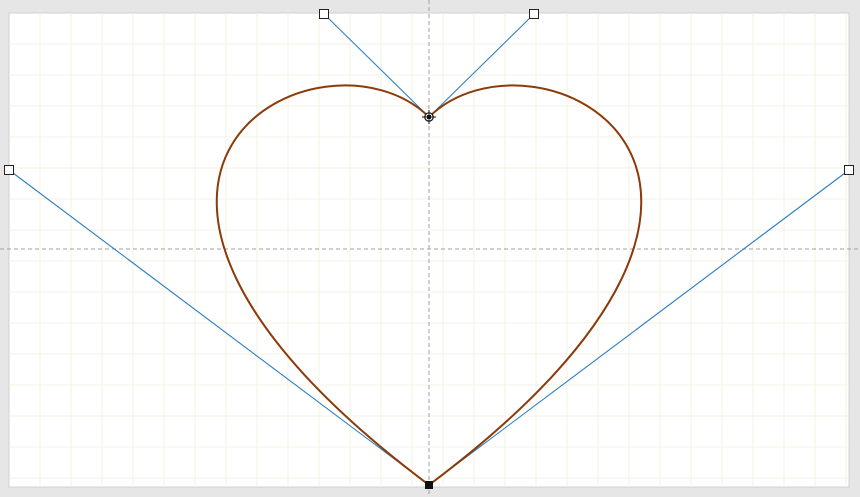 The height and width of the screenshot is (497, 860). I want to click on control-handle-left, so click(9, 170).